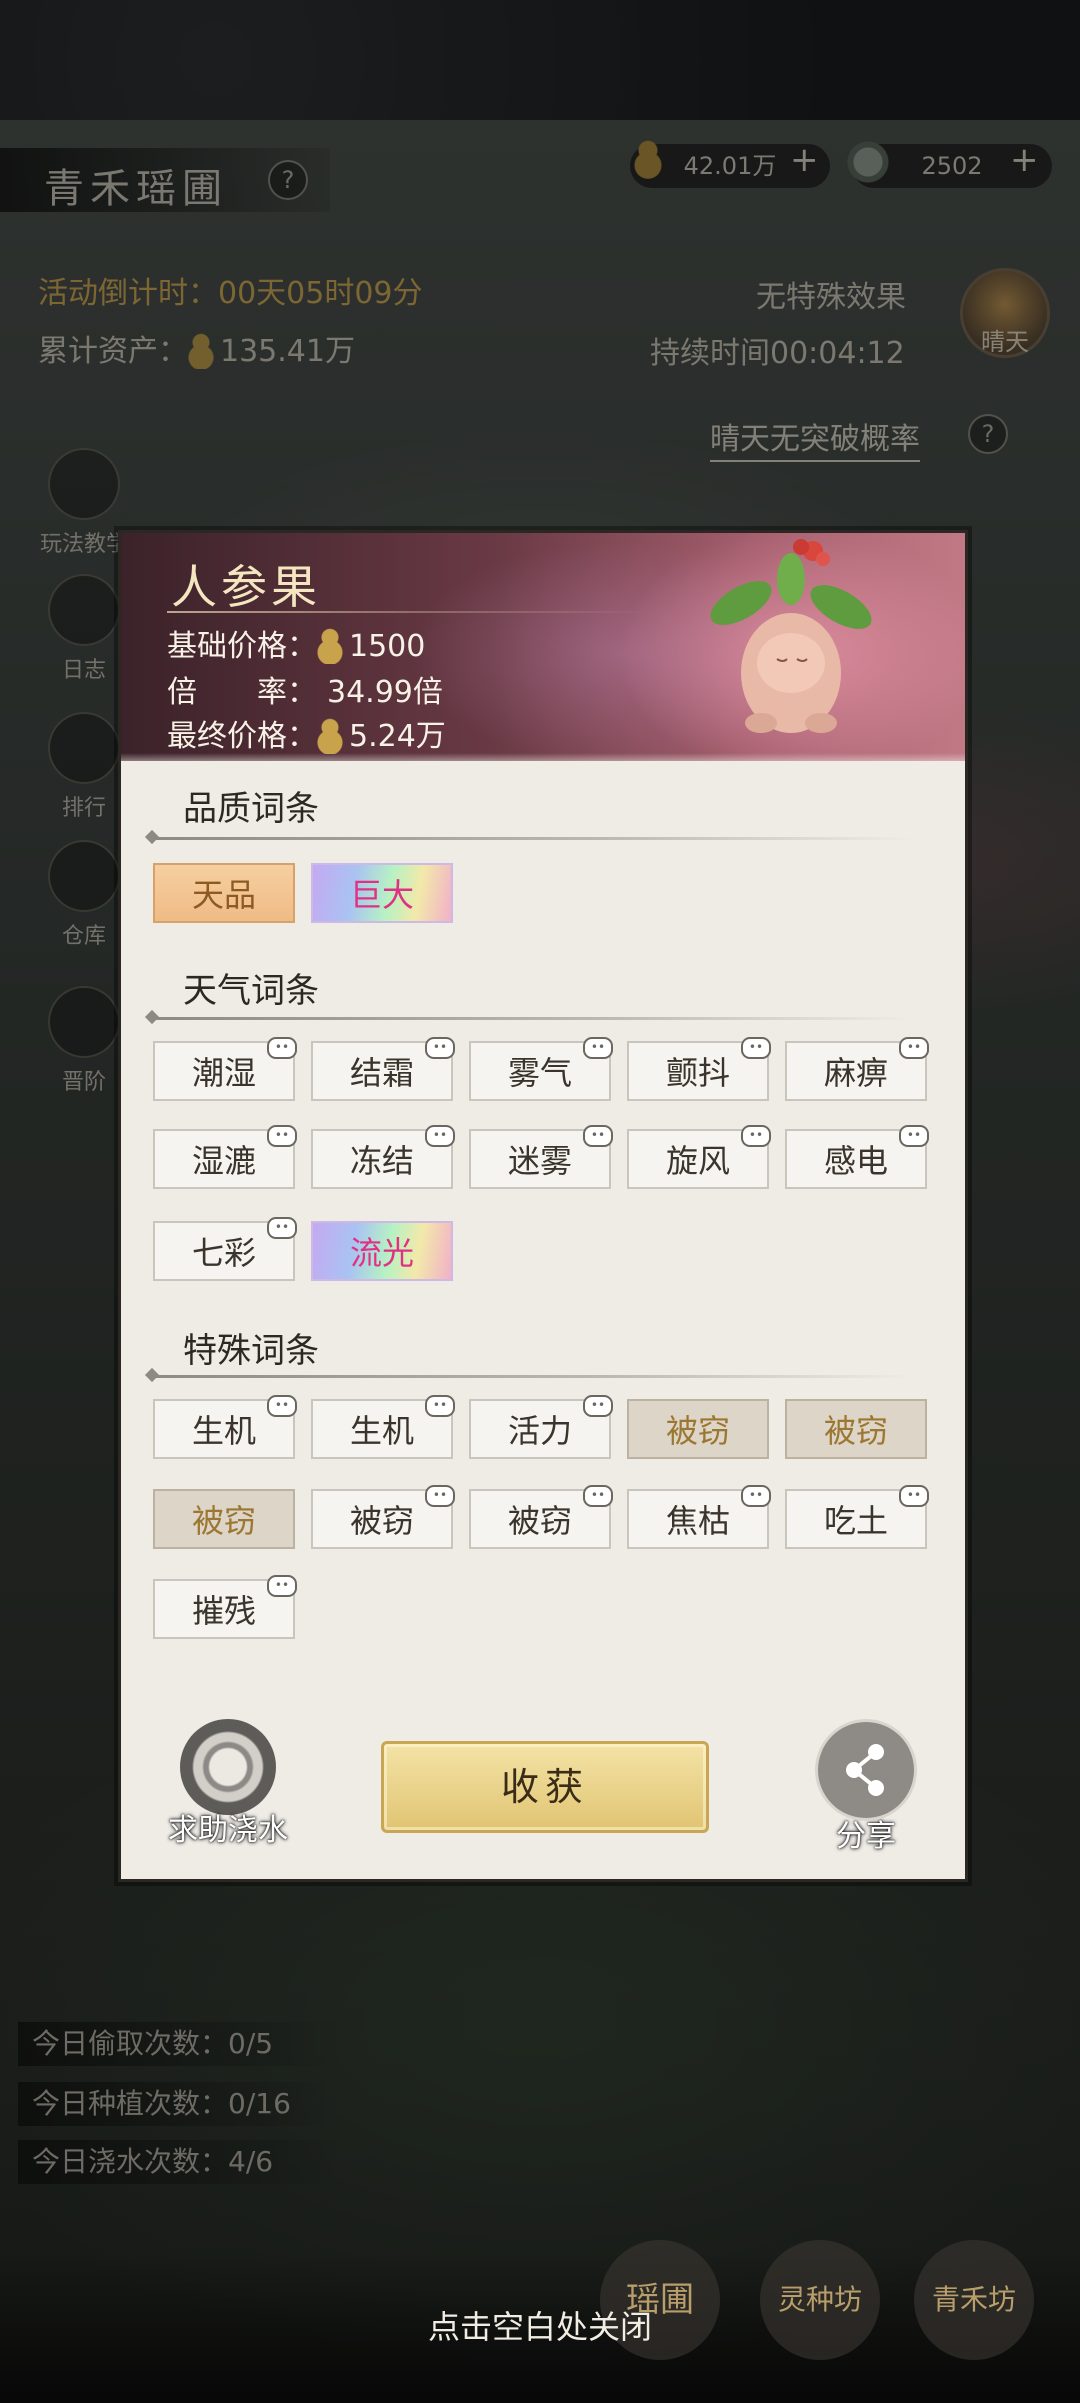  Describe the element at coordinates (545, 1787) in the screenshot. I see `harvest-button: 收获` at that location.